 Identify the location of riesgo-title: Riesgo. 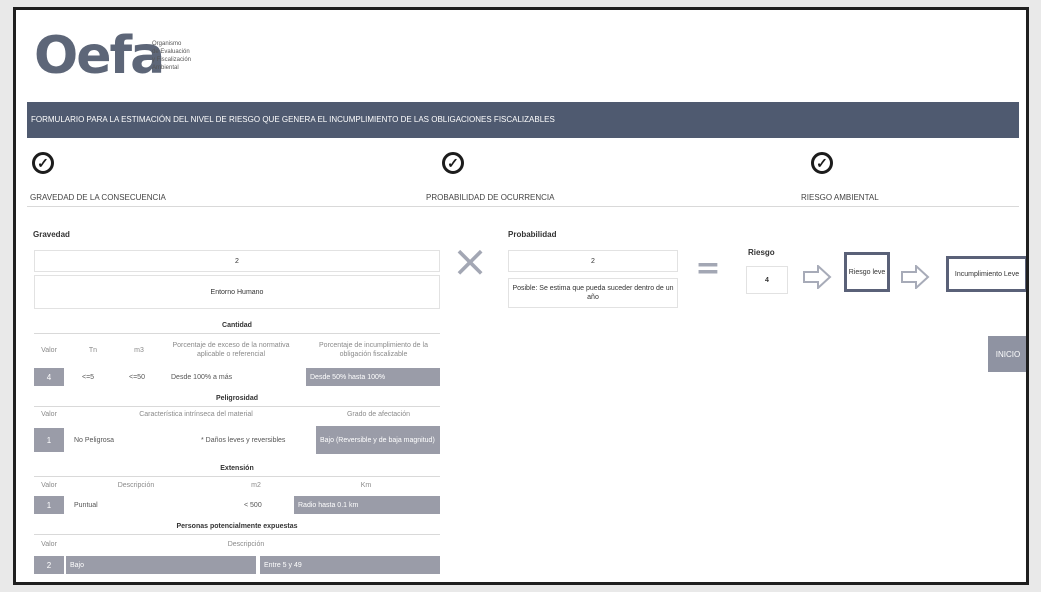
(761, 252).